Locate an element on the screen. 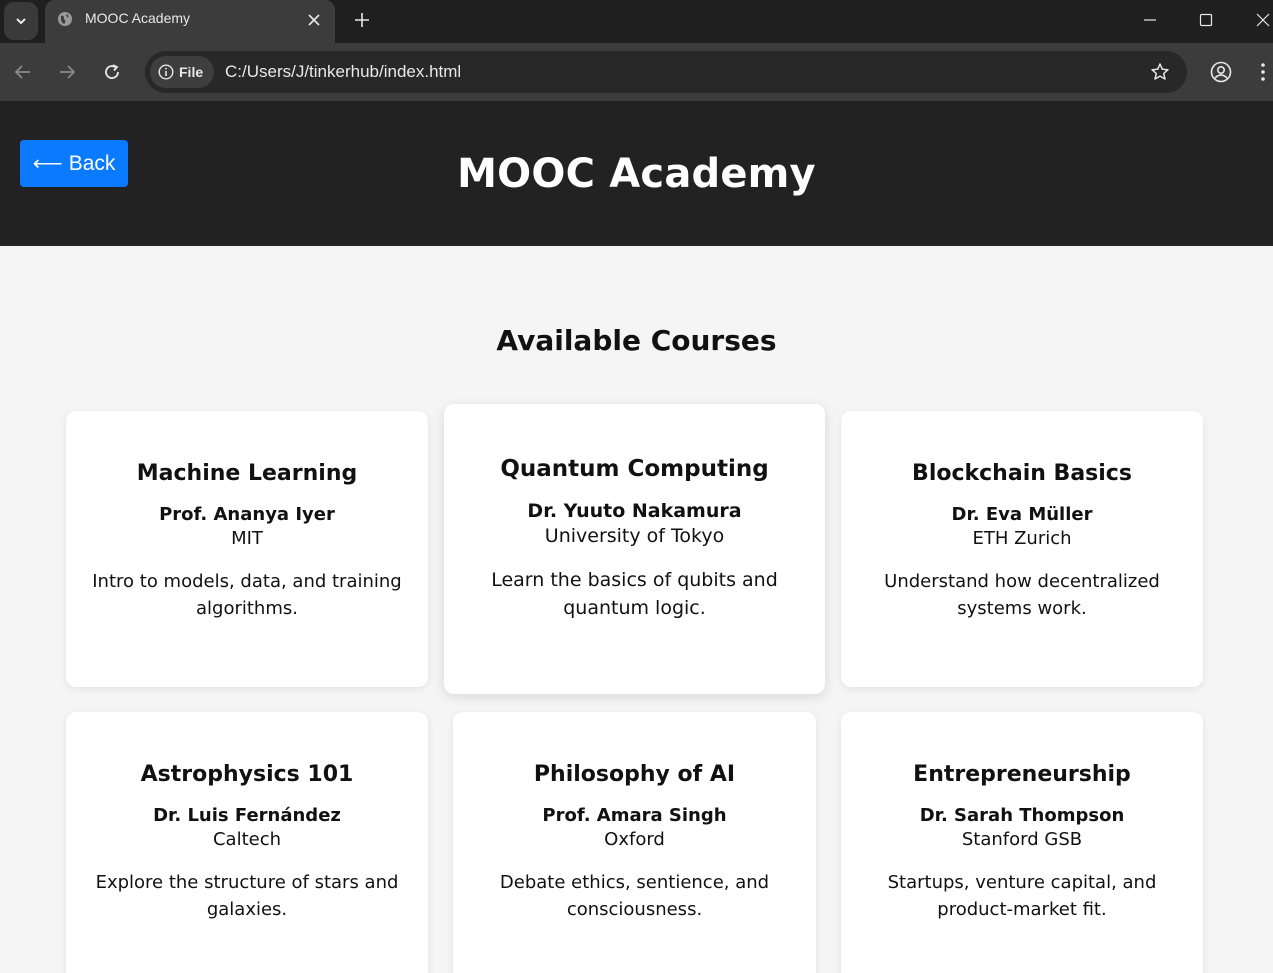  chevron-down-icon is located at coordinates (21, 21).